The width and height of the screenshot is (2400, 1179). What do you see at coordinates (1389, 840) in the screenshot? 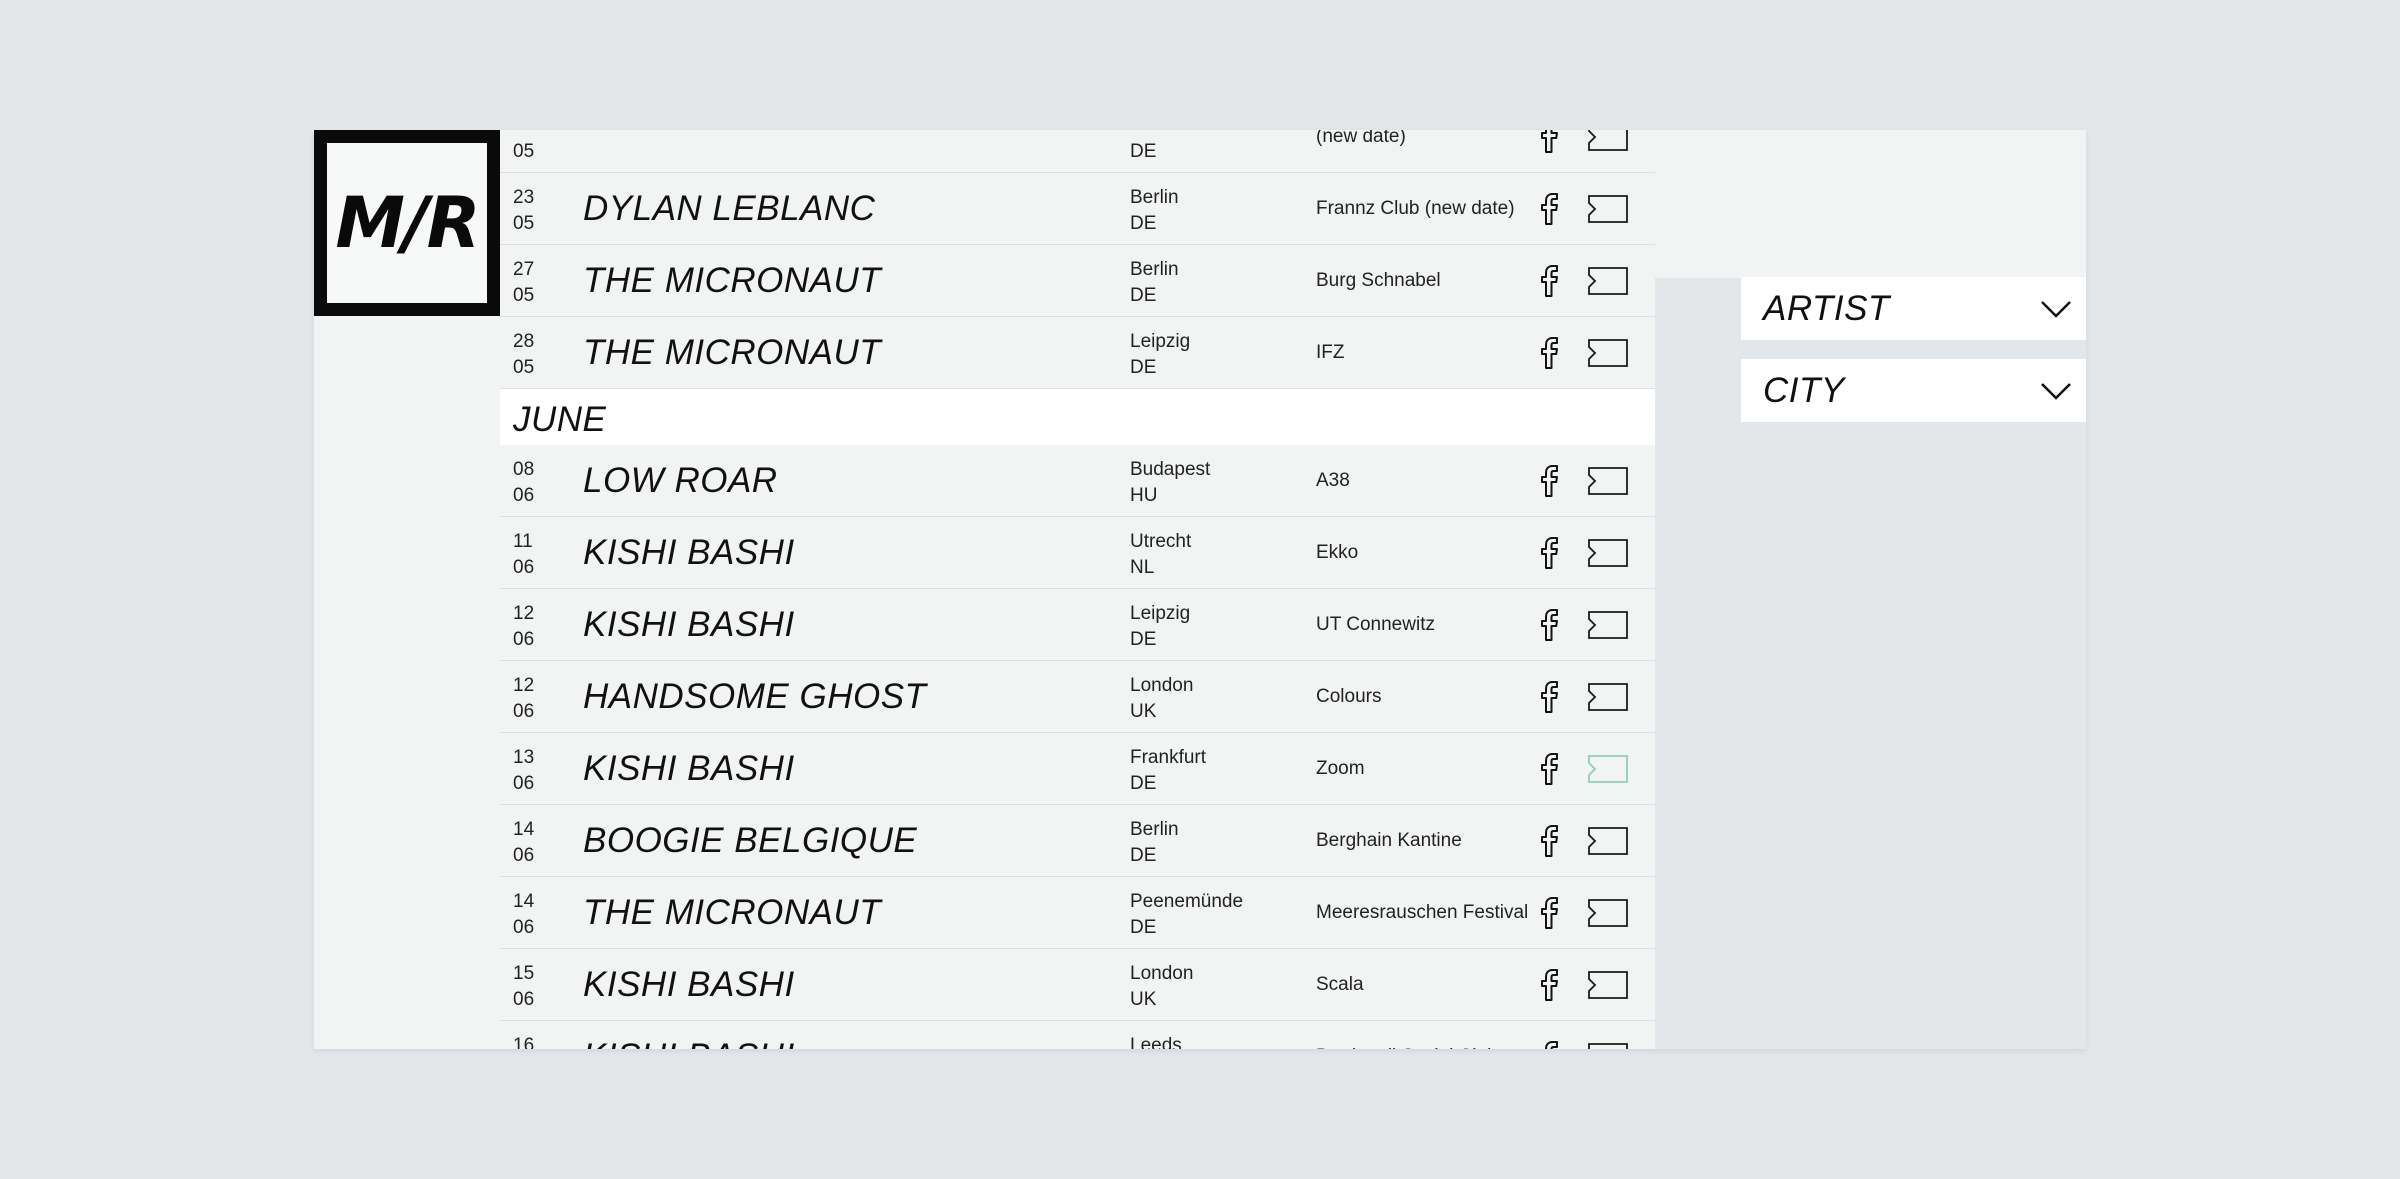
I see `event-venue-name: Berghain Kantine` at bounding box center [1389, 840].